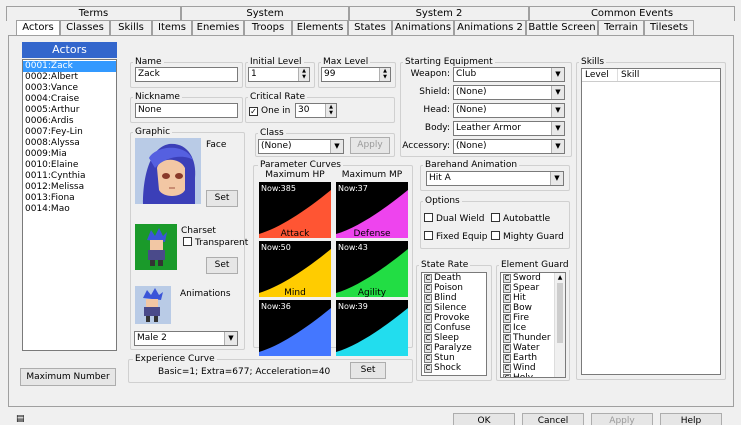 This screenshot has width=741, height=425. I want to click on fixed-equip-check-box, so click(428, 235).